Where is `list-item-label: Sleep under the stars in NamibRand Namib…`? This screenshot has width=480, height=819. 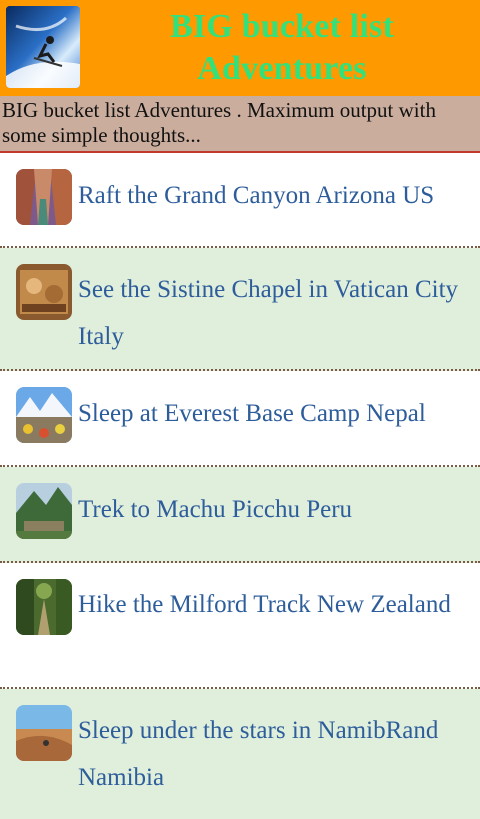 list-item-label: Sleep under the stars in NamibRand Namib… is located at coordinates (258, 754).